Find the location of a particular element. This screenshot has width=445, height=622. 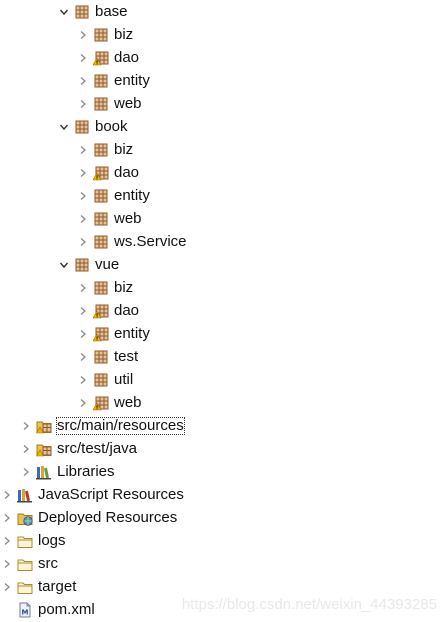

tree-item: src/main/resources is located at coordinates (102, 425).